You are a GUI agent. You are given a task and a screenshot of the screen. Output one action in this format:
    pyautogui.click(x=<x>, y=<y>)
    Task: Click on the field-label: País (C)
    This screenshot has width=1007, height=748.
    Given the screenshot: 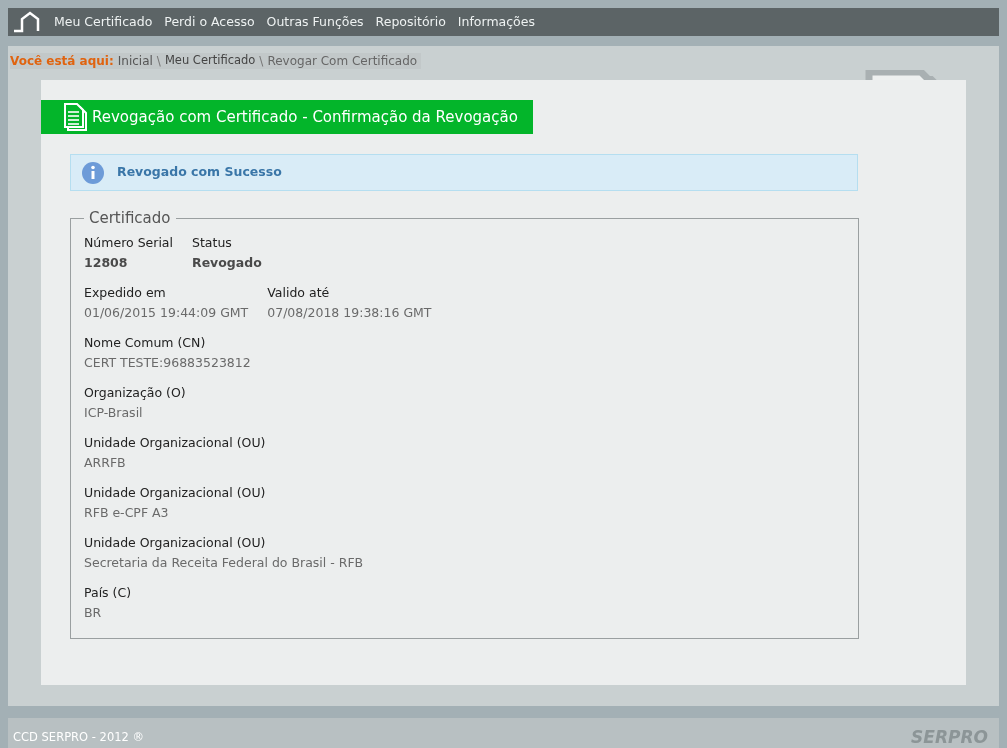 What is the action you would take?
    pyautogui.click(x=108, y=592)
    